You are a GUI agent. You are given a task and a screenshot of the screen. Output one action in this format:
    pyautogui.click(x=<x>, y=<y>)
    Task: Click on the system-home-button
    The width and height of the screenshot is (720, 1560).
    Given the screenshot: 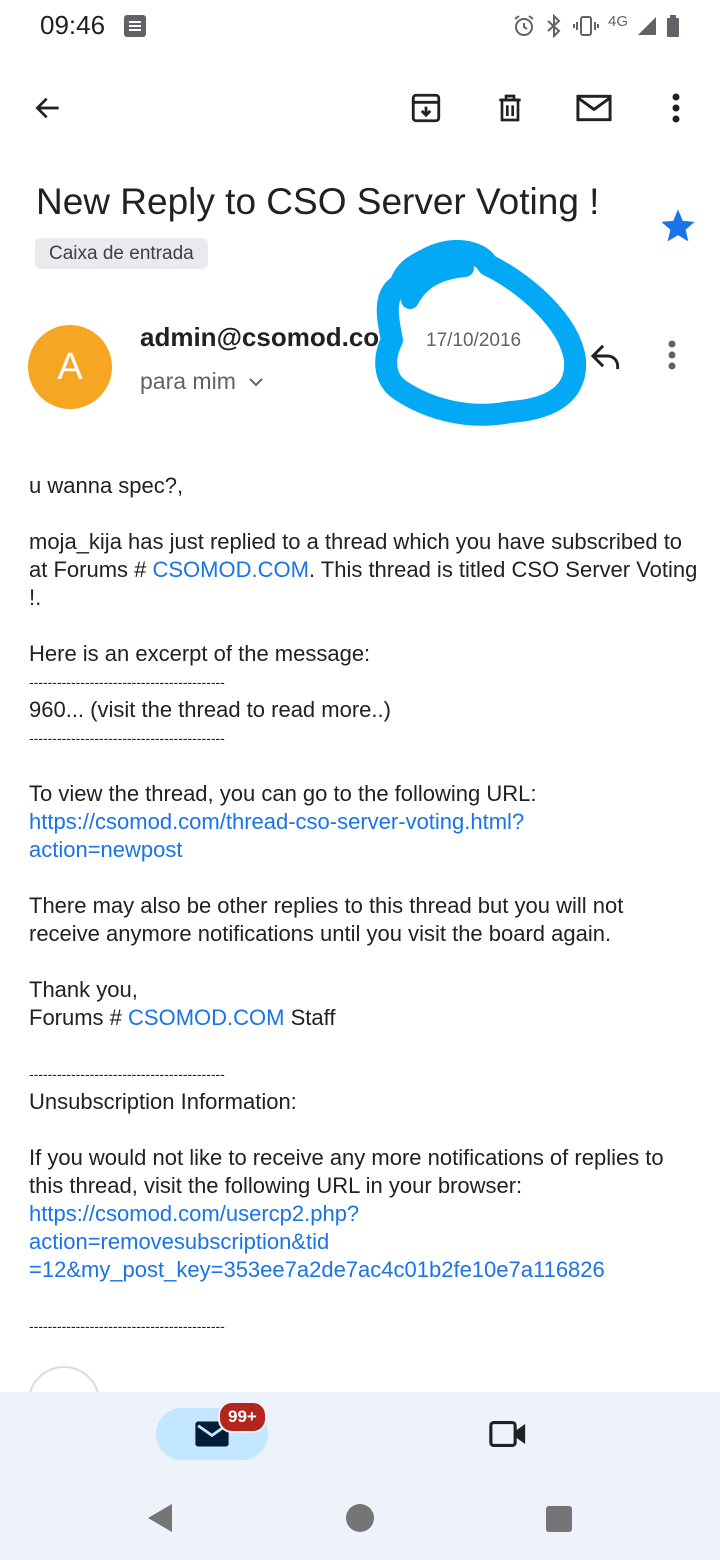 What is the action you would take?
    pyautogui.click(x=360, y=1518)
    